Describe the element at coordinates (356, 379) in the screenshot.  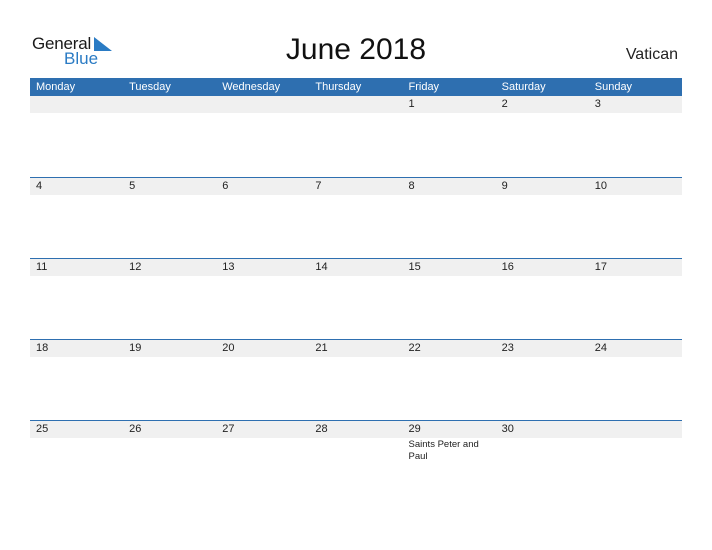
I see `week-row: 18 19 20 21 22 23 24` at that location.